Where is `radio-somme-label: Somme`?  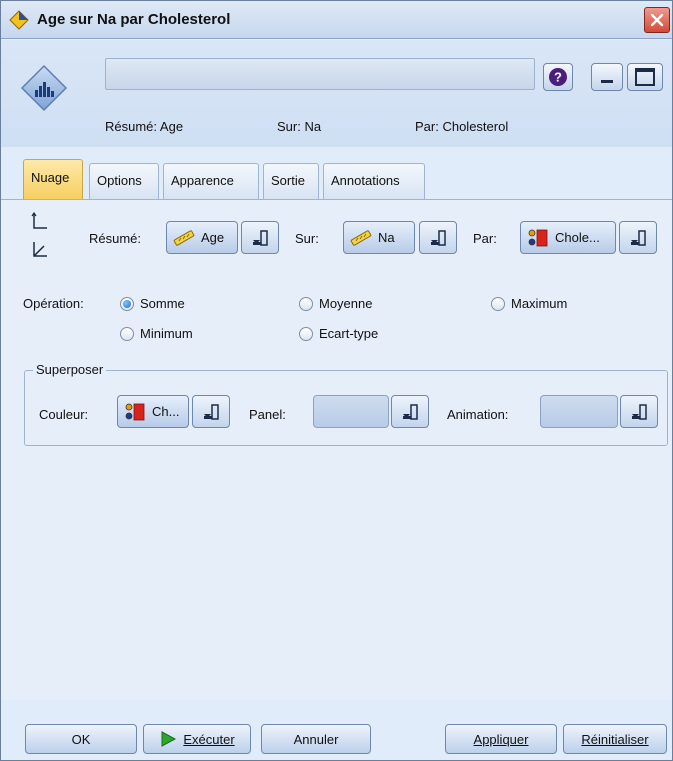
radio-somme-label: Somme is located at coordinates (162, 303).